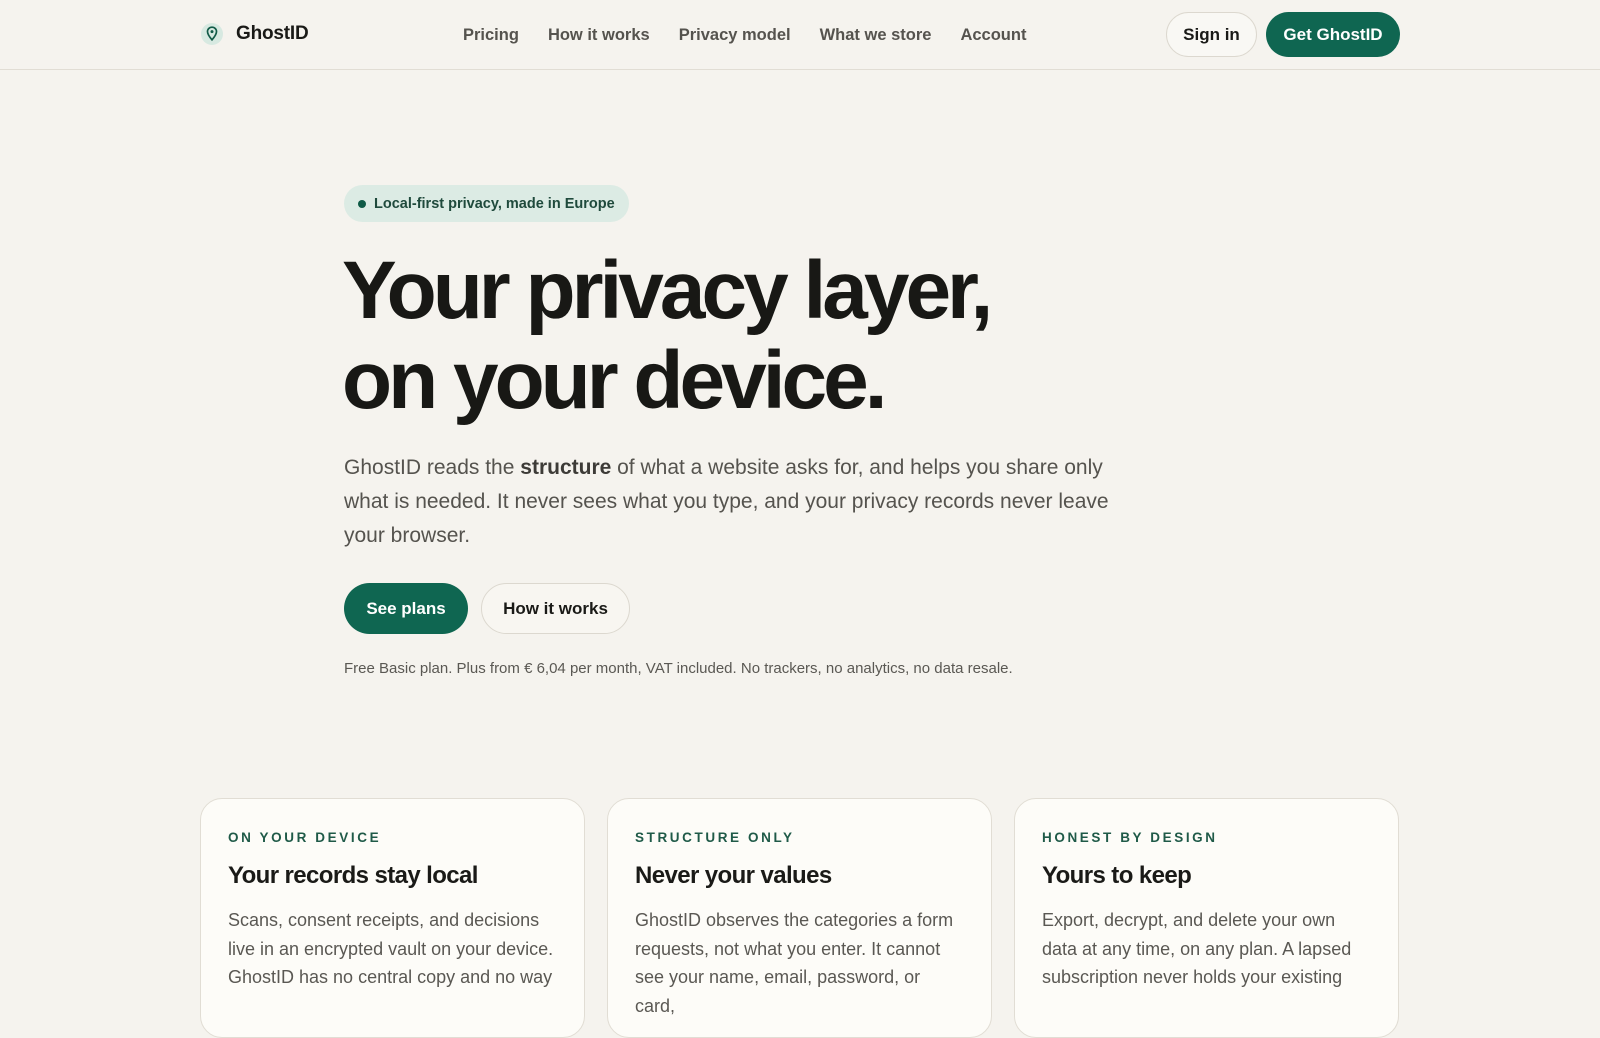  What do you see at coordinates (555, 608) in the screenshot?
I see `how-it-works-button: How it works` at bounding box center [555, 608].